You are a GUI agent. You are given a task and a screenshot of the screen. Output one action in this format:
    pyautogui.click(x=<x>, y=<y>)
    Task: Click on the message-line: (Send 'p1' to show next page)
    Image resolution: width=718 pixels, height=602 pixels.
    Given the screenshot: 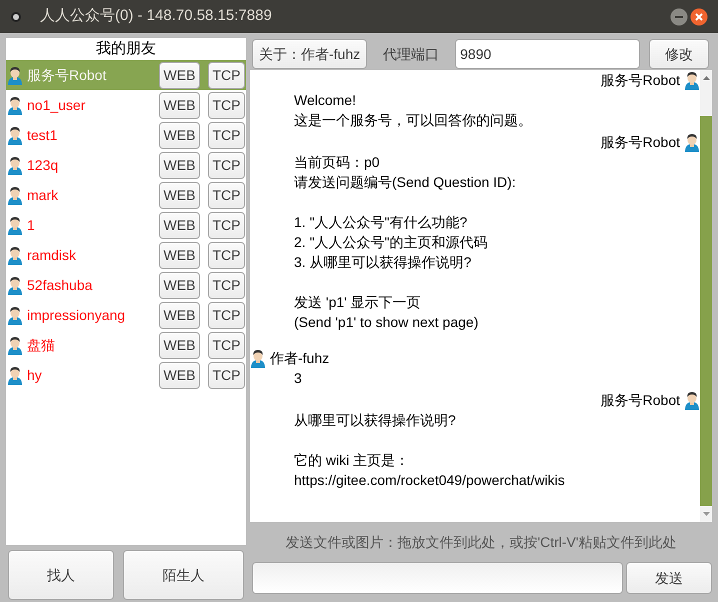 What is the action you would take?
    pyautogui.click(x=387, y=322)
    